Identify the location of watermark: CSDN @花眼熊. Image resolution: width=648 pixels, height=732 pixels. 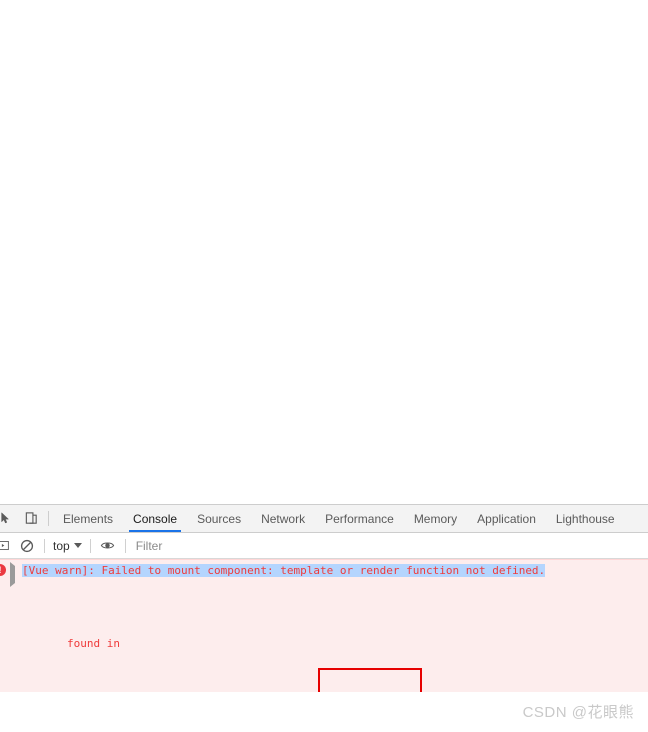
(578, 712).